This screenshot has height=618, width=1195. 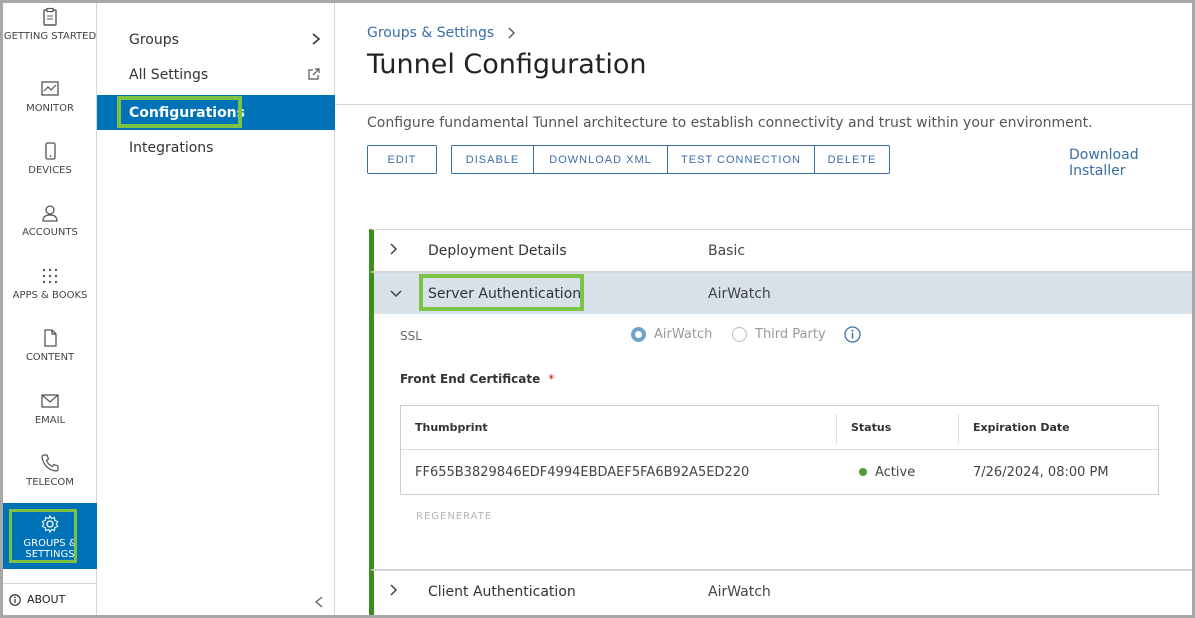 I want to click on breadcrumb: Groups & Settings, so click(x=441, y=33).